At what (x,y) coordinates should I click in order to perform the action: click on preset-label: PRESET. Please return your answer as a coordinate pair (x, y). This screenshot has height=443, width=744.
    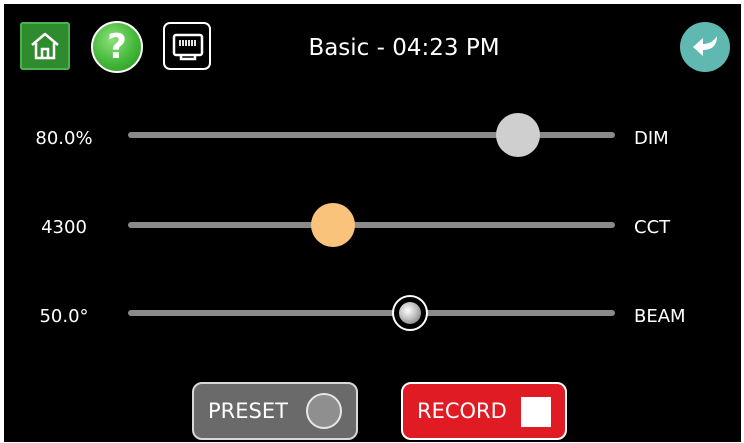
    Looking at the image, I should click on (248, 411).